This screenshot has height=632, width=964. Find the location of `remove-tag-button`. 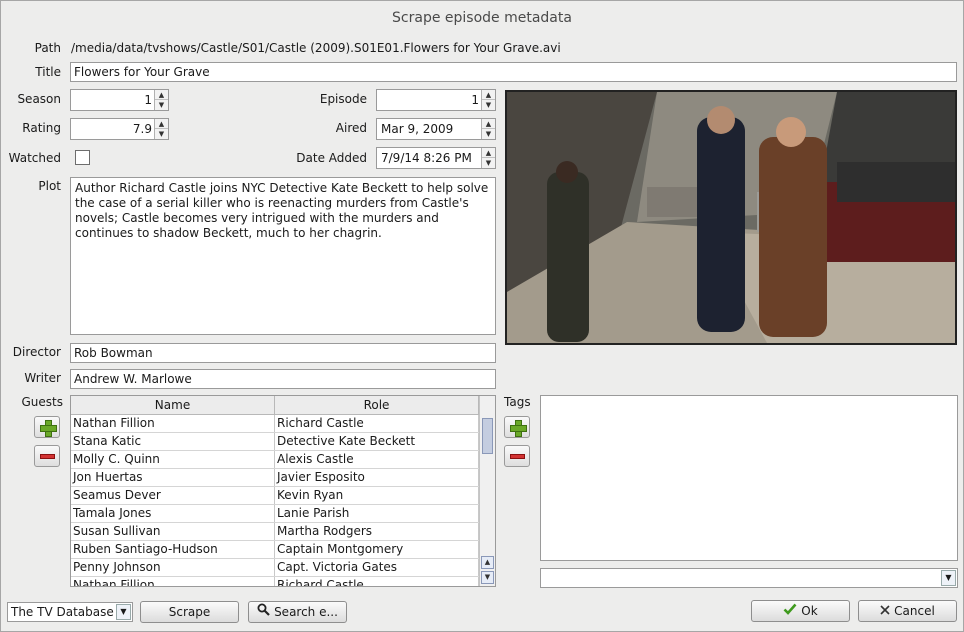

remove-tag-button is located at coordinates (517, 456).